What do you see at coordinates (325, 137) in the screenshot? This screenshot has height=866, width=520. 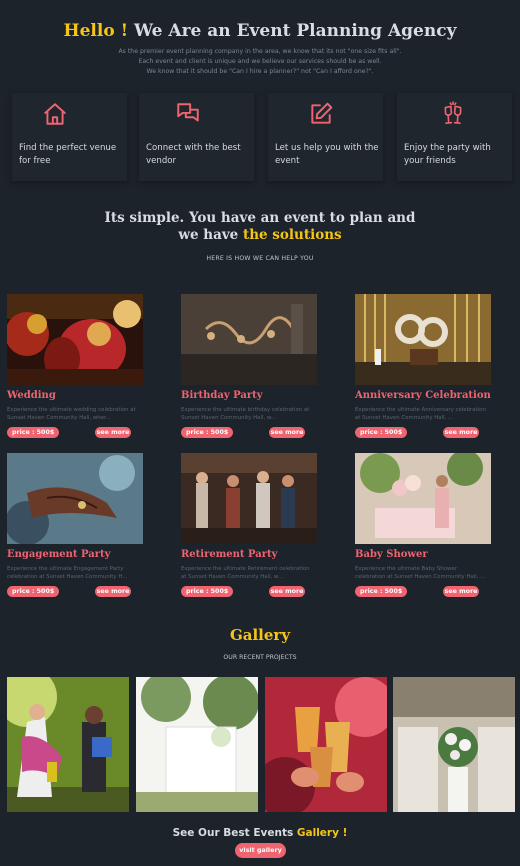 I see `feature-card-help: Let us help you with the event` at bounding box center [325, 137].